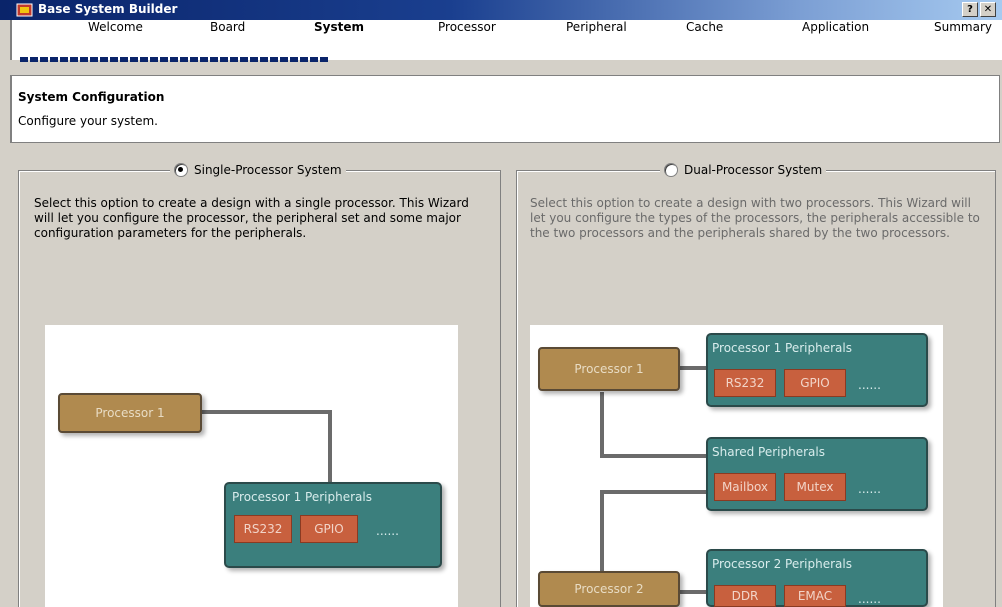 The height and width of the screenshot is (607, 1002). Describe the element at coordinates (815, 596) in the screenshot. I see `chip-emac: EMAC` at that location.